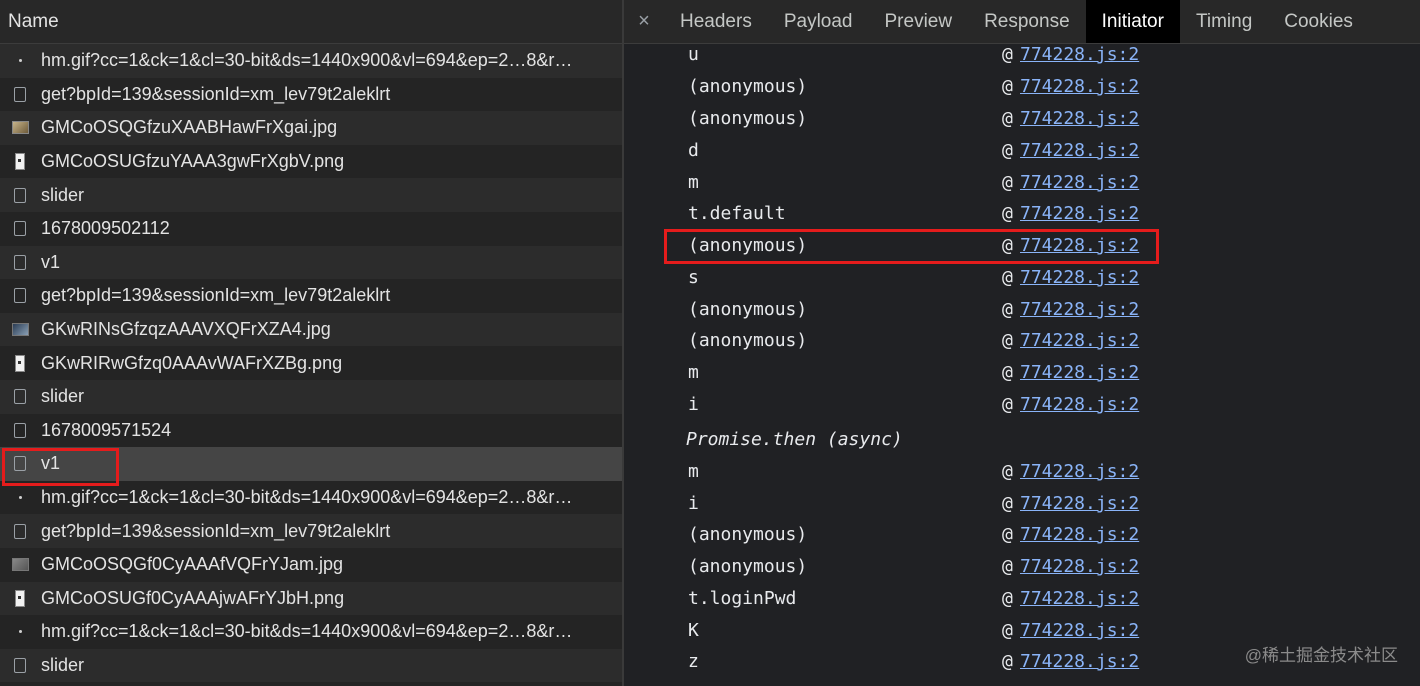 This screenshot has width=1420, height=686. I want to click on request-row: GMCoOSUGf0CyAAAjwAFrYJbH.png, so click(311, 598).